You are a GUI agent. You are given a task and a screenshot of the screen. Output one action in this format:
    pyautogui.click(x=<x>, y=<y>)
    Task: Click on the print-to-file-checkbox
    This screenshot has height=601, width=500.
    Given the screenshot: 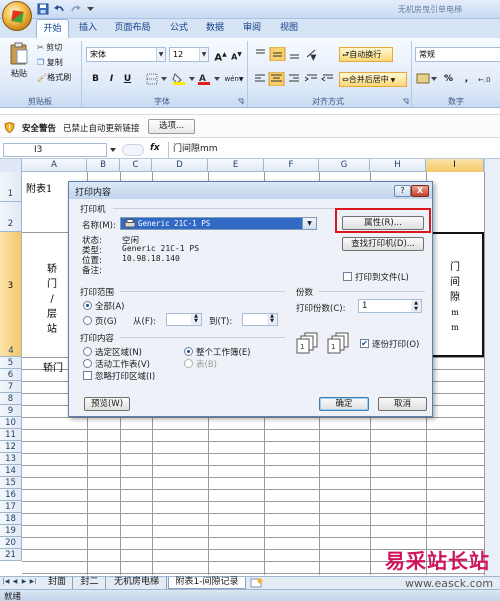 What is the action you would take?
    pyautogui.click(x=347, y=276)
    